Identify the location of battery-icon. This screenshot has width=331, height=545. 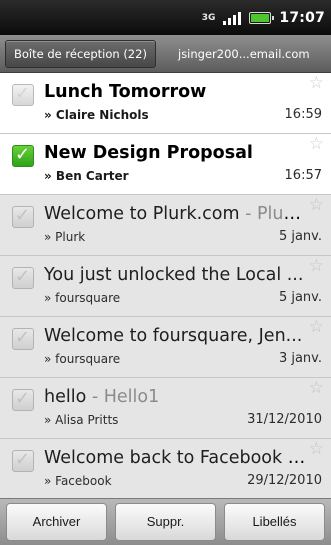
(262, 18).